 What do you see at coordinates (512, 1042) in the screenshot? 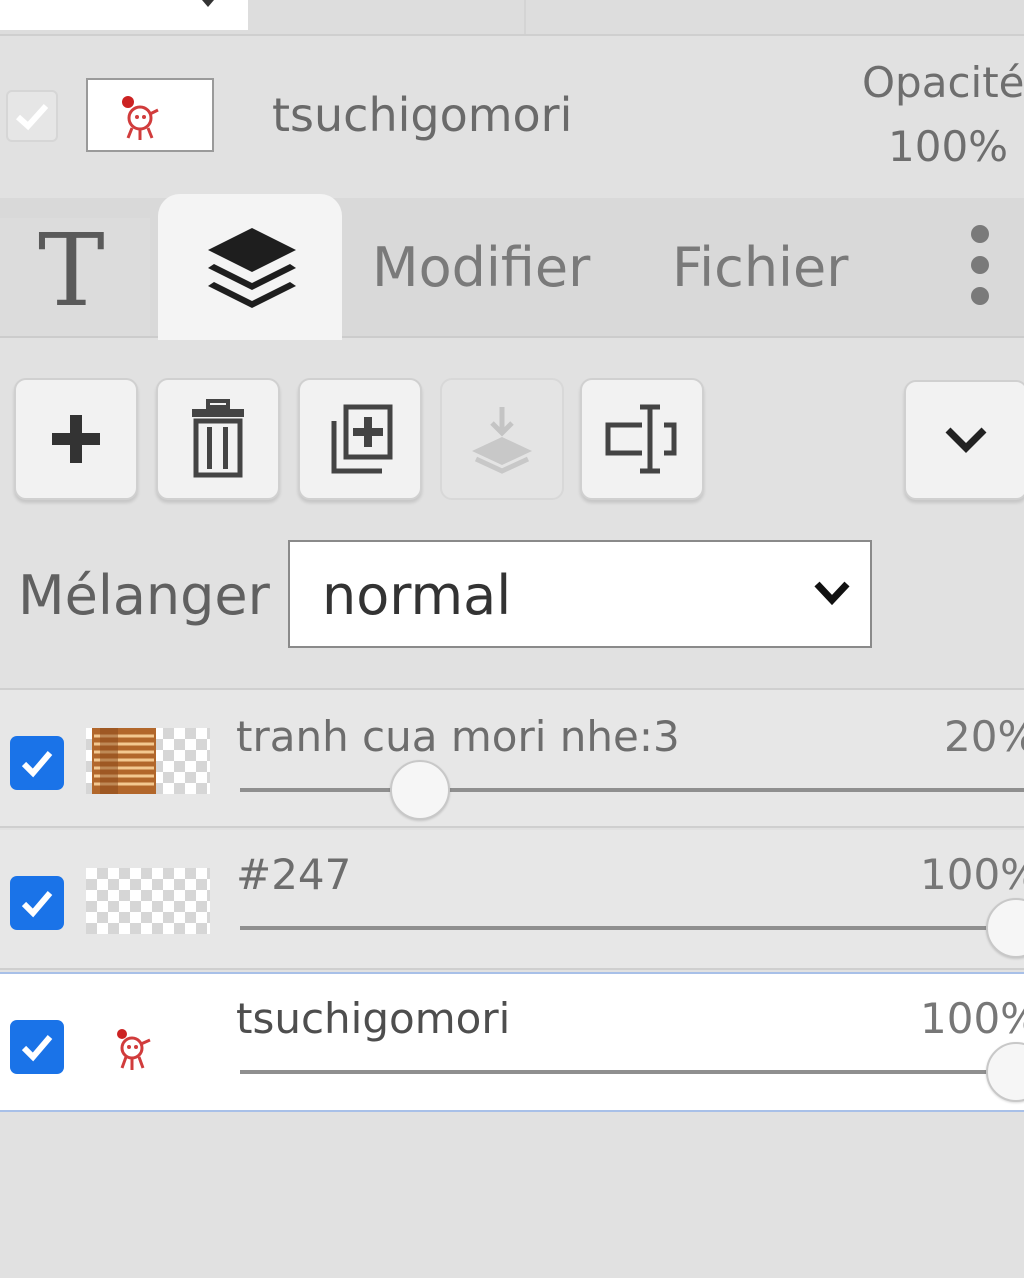
I see `layer-row-selected: tsuchigomori 100%` at bounding box center [512, 1042].